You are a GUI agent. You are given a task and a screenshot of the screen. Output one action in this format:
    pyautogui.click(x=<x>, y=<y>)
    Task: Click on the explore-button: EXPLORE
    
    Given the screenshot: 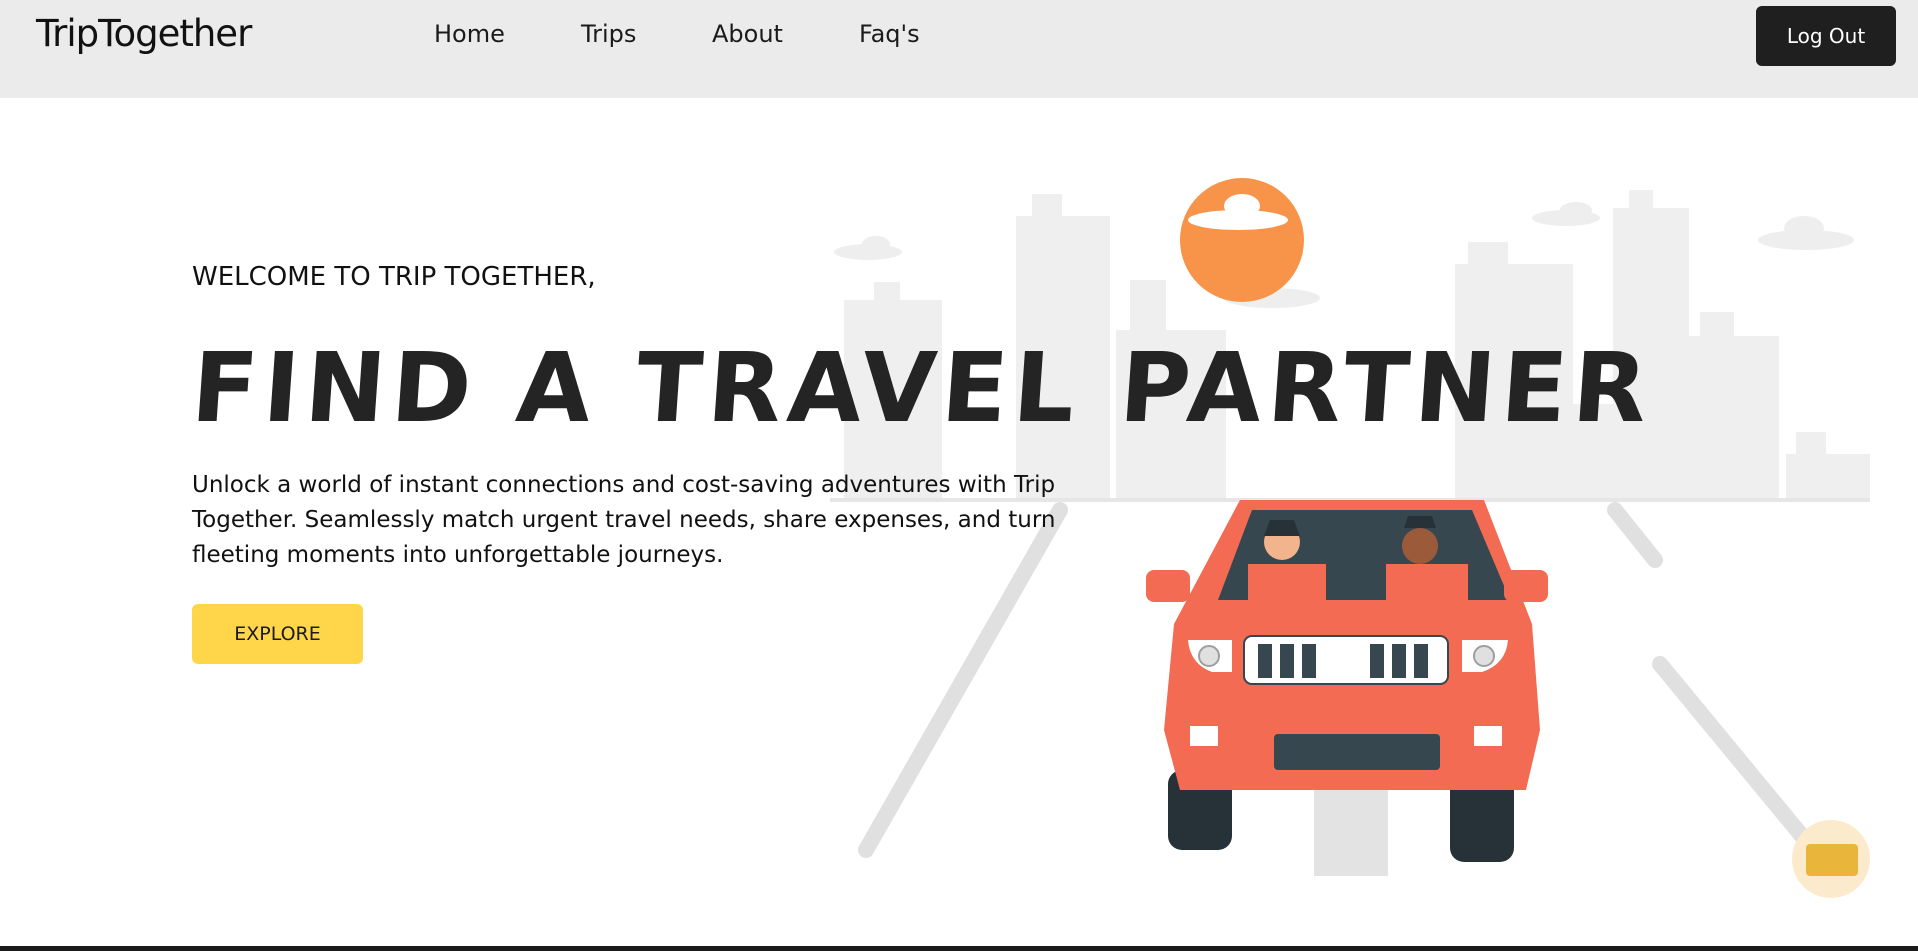 What is the action you would take?
    pyautogui.click(x=277, y=634)
    